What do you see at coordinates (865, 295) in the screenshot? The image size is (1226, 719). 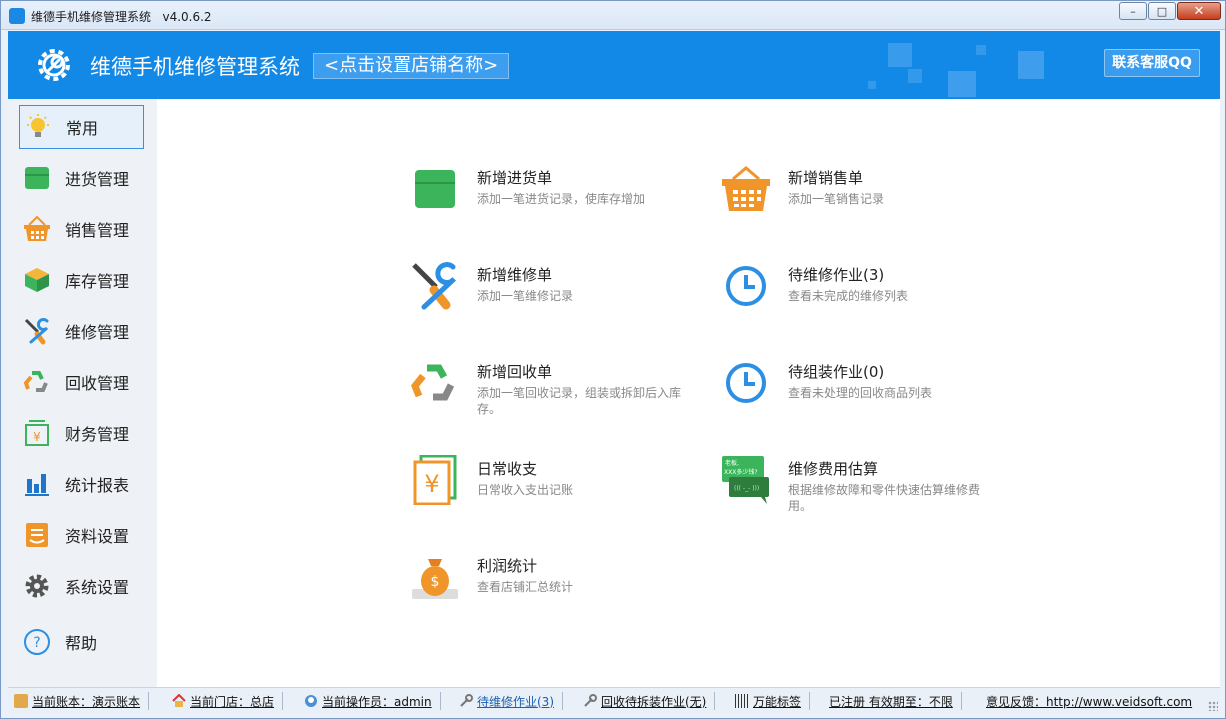 I see `tile-pending-repair: 待维修作业(3) 查看未完成的维修列表` at bounding box center [865, 295].